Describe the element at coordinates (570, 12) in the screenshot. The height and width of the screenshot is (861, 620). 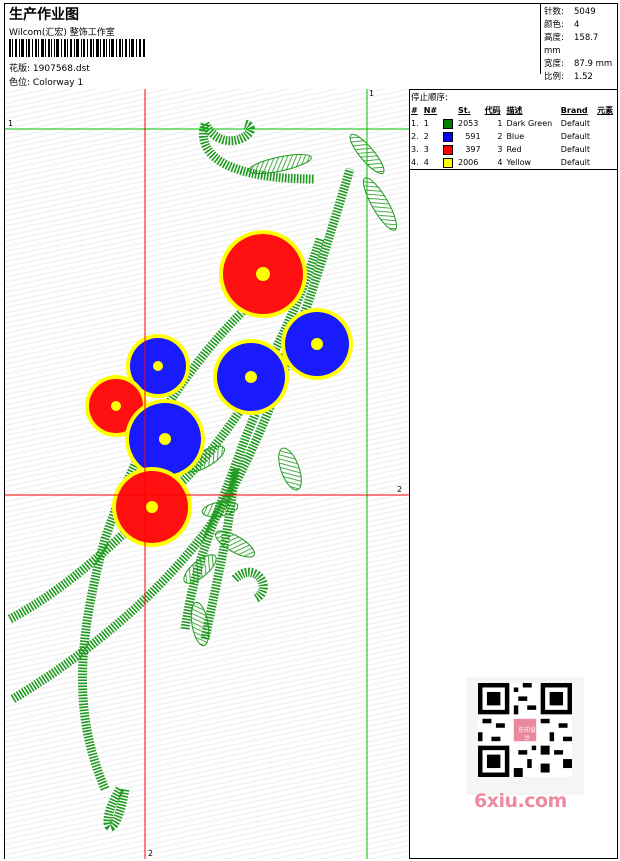
I see `stat-stitches: 针数: 5049` at that location.